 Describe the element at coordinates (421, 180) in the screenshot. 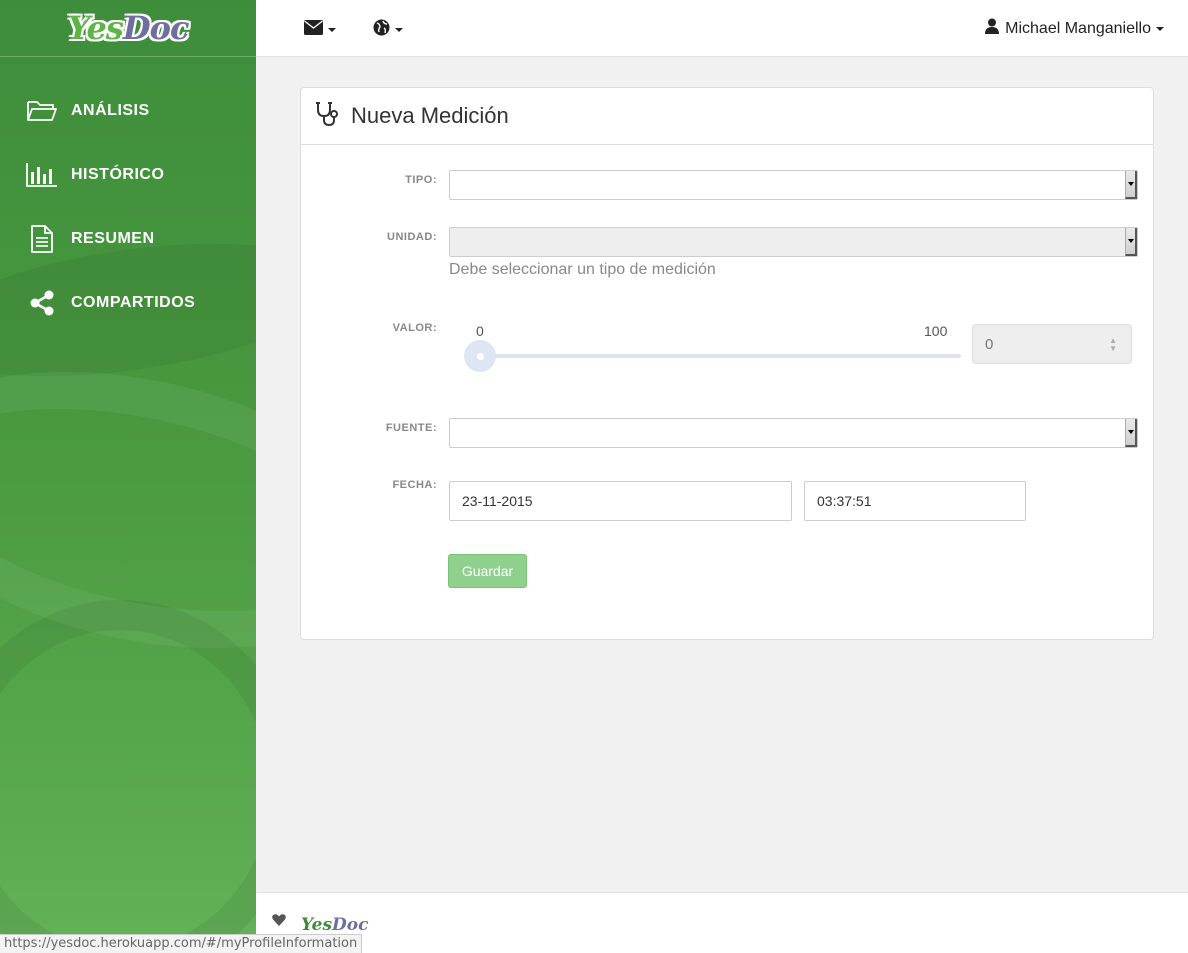

I see `tipo-label: TIPO:` at that location.